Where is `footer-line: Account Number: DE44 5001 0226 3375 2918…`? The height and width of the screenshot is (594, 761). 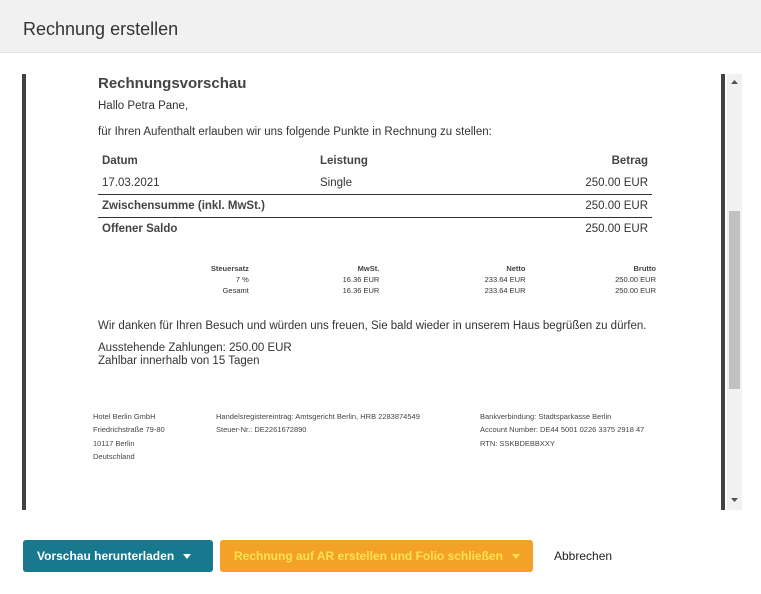 footer-line: Account Number: DE44 5001 0226 3375 2918… is located at coordinates (562, 430).